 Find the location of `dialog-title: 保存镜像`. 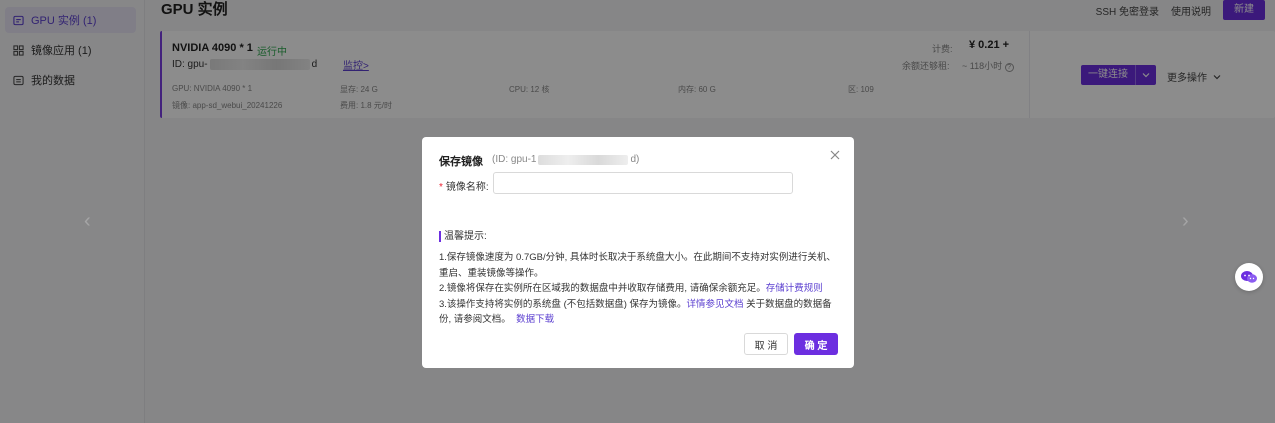

dialog-title: 保存镜像 is located at coordinates (461, 162).